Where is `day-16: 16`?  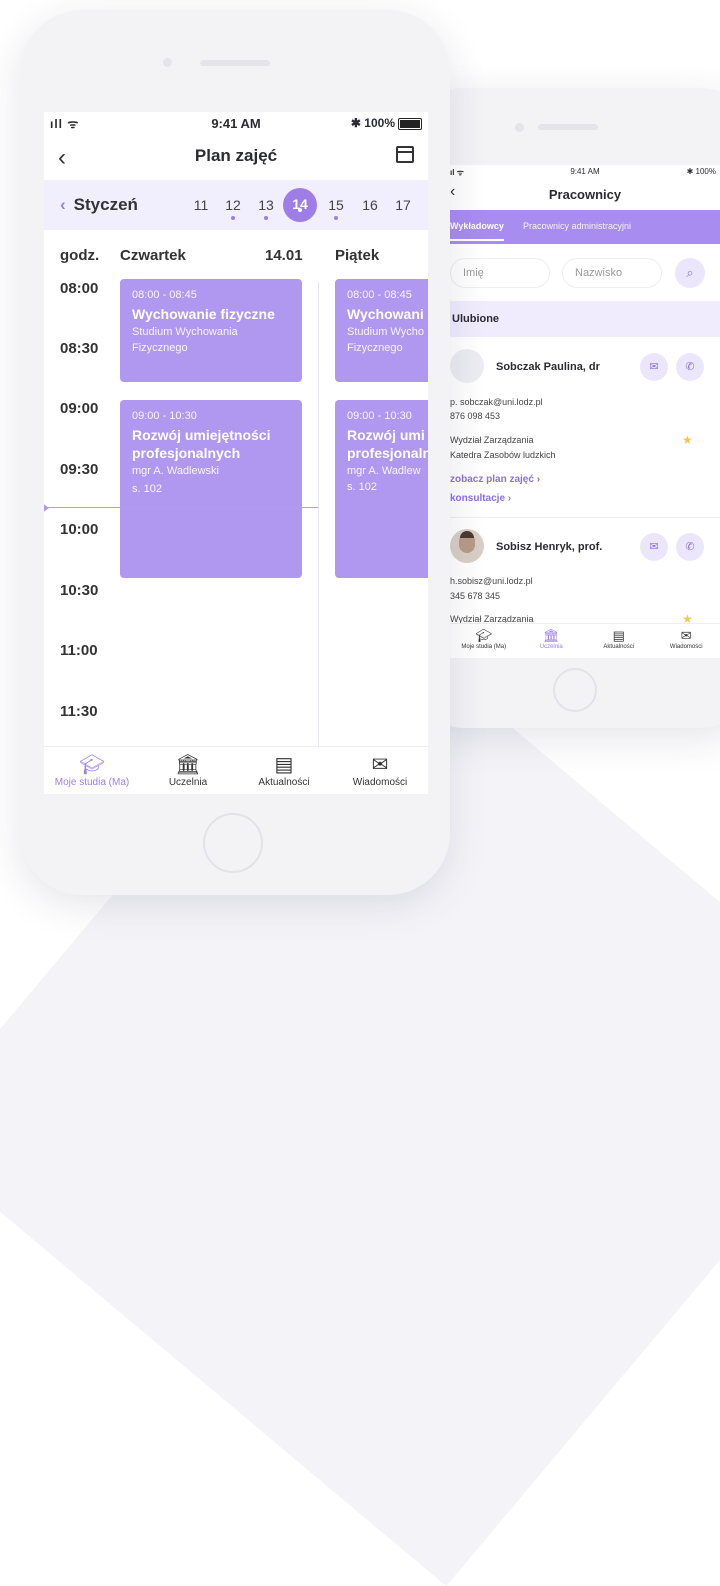 day-16: 16 is located at coordinates (370, 205).